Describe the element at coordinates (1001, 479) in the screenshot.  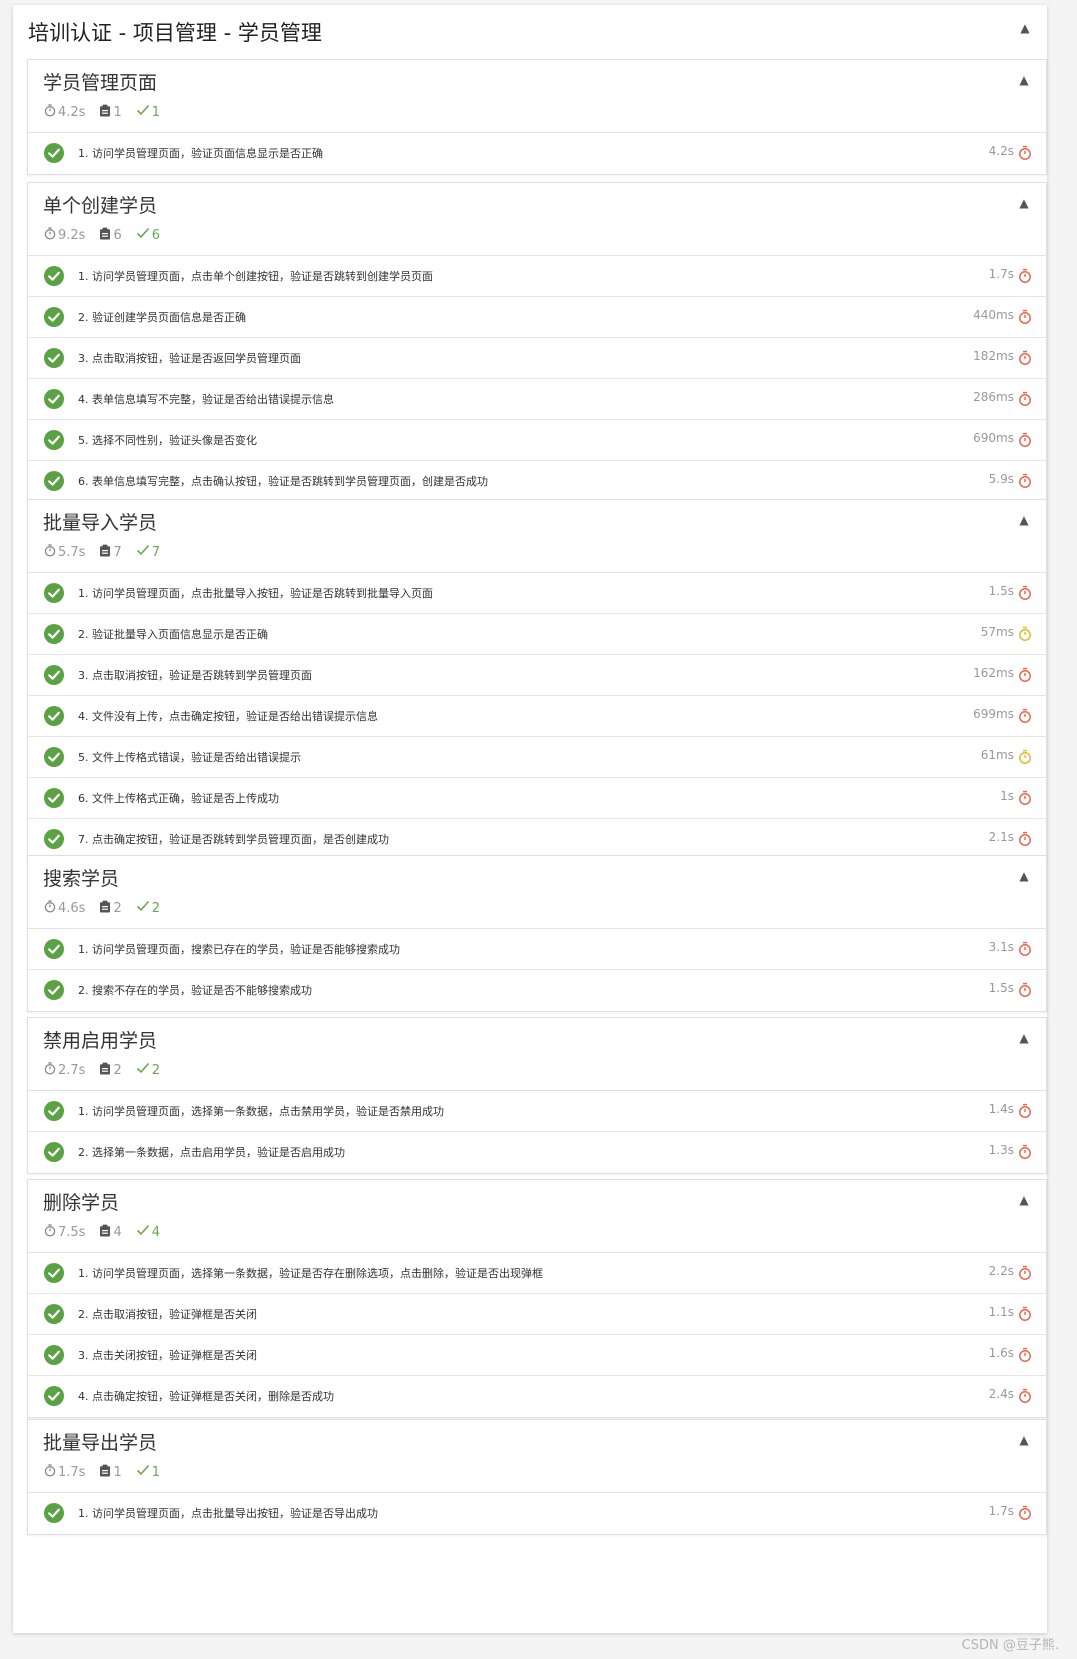
I see `test-duration: 5.9s` at that location.